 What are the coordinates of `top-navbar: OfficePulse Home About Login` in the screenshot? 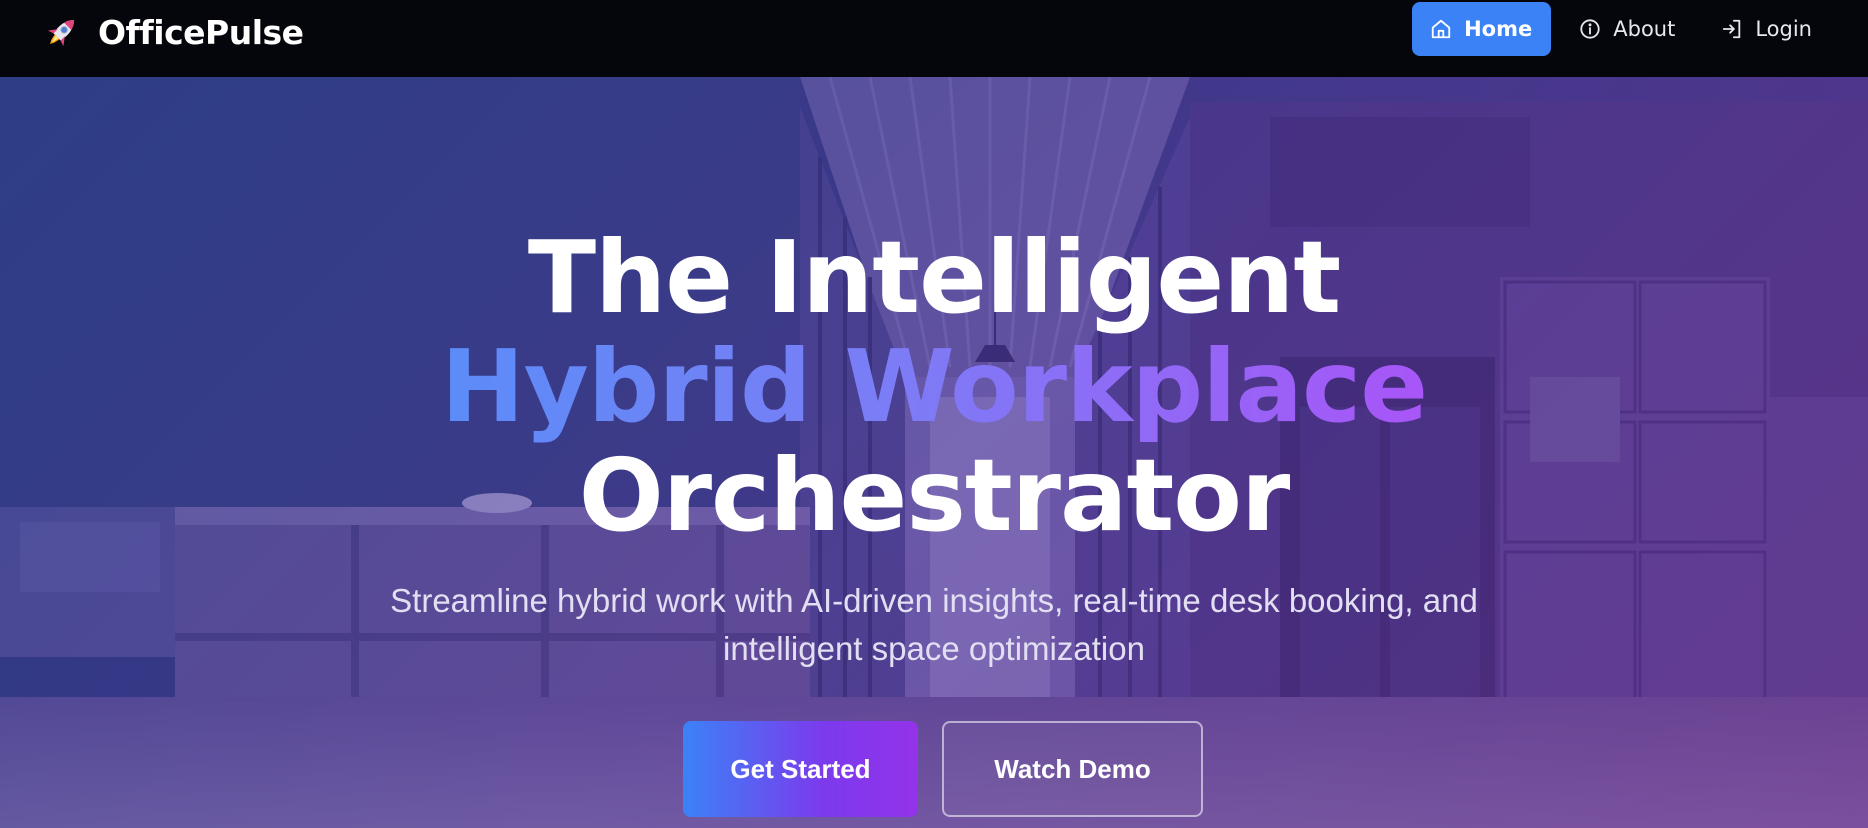 It's located at (934, 38).